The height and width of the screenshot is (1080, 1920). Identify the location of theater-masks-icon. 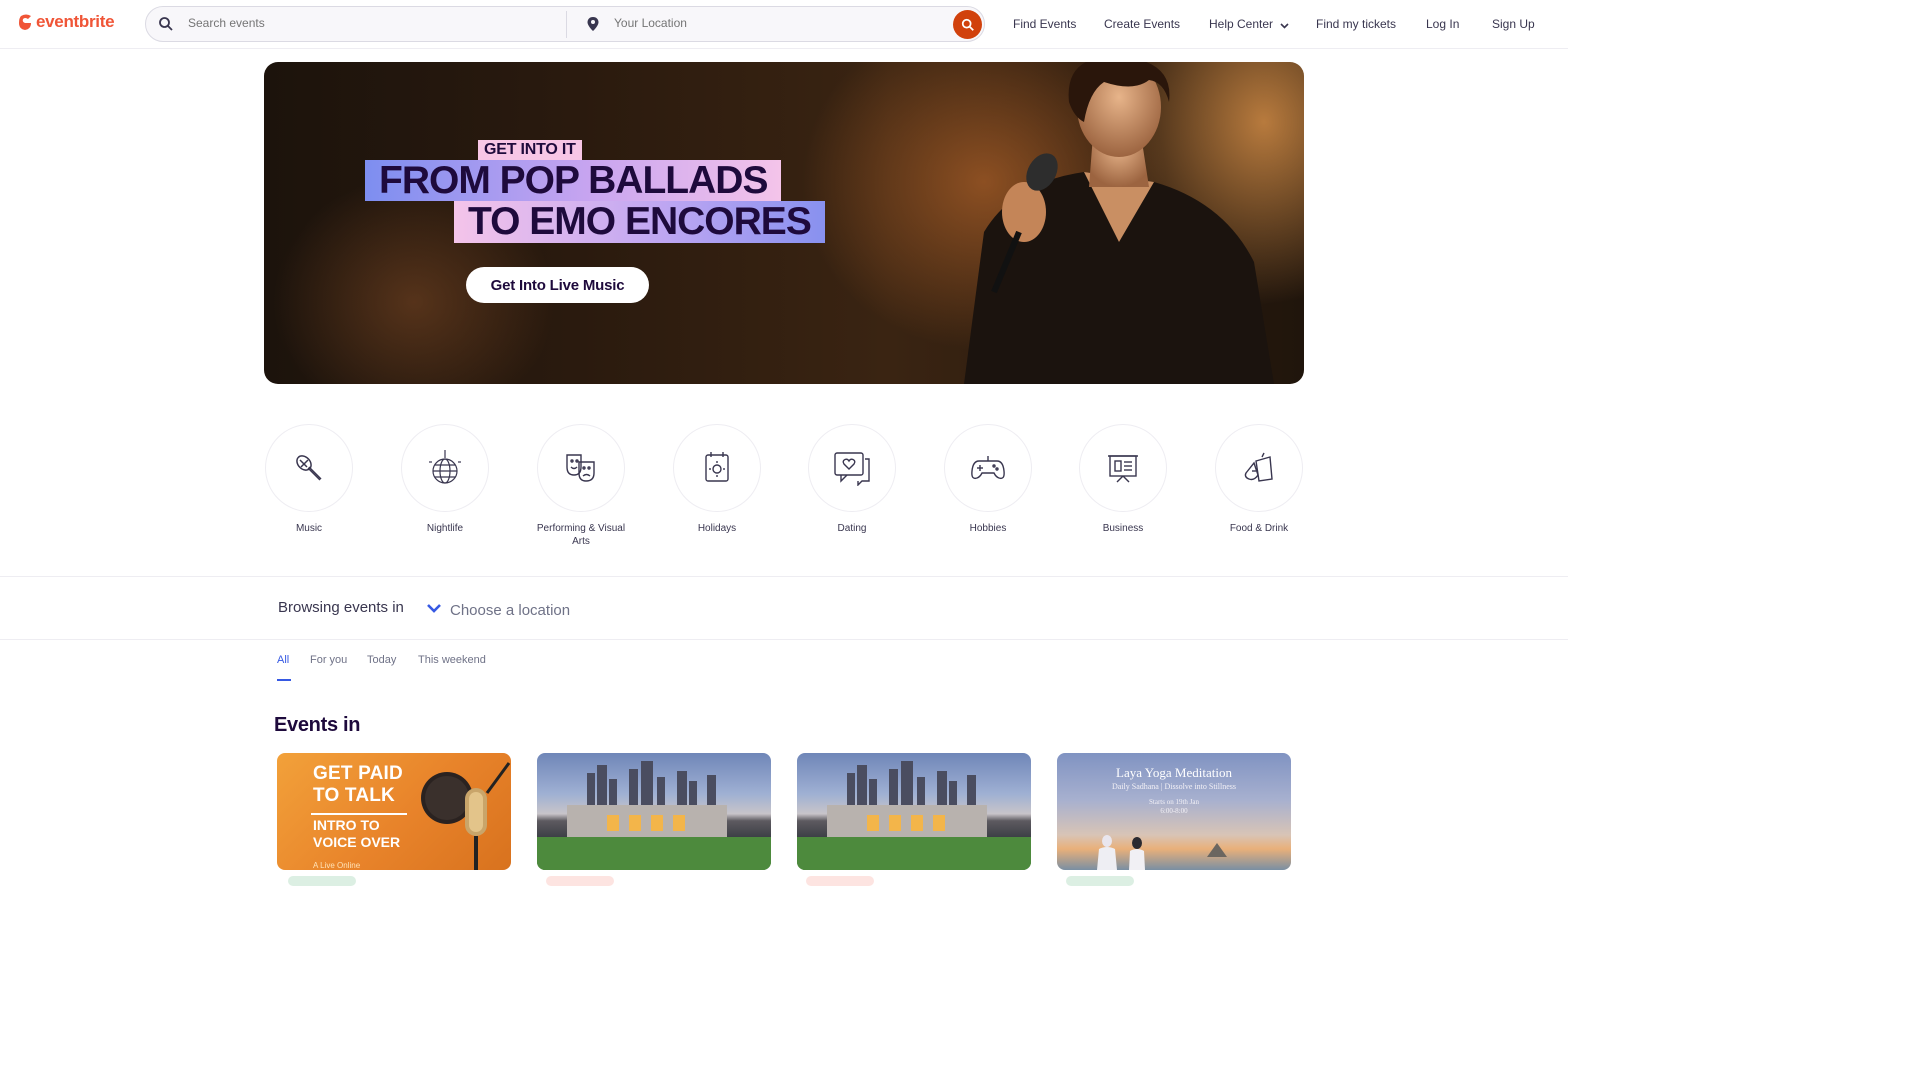
(581, 468).